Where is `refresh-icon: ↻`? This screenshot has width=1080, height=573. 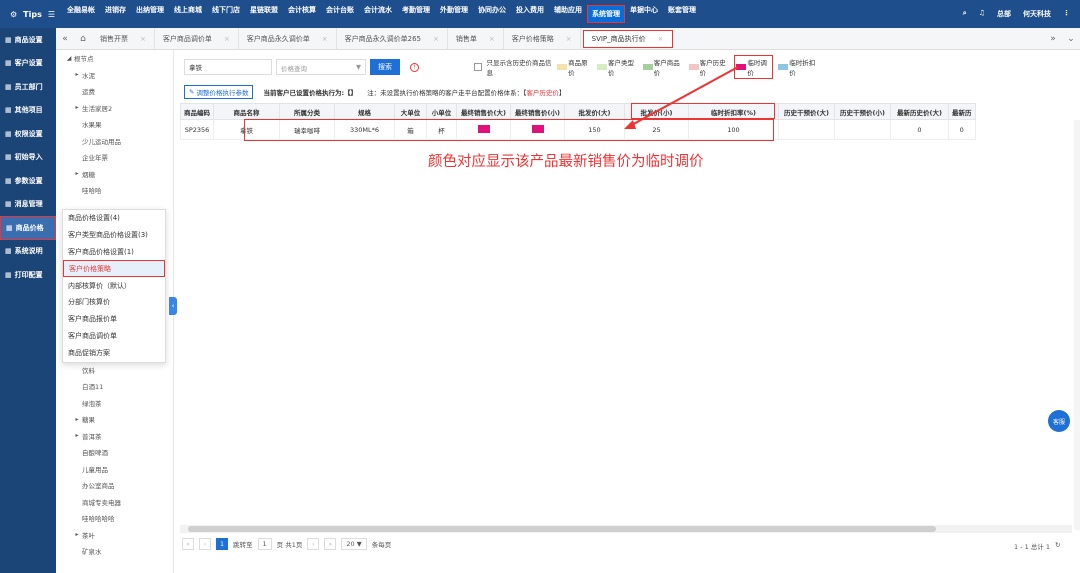 refresh-icon: ↻ is located at coordinates (1057, 546).